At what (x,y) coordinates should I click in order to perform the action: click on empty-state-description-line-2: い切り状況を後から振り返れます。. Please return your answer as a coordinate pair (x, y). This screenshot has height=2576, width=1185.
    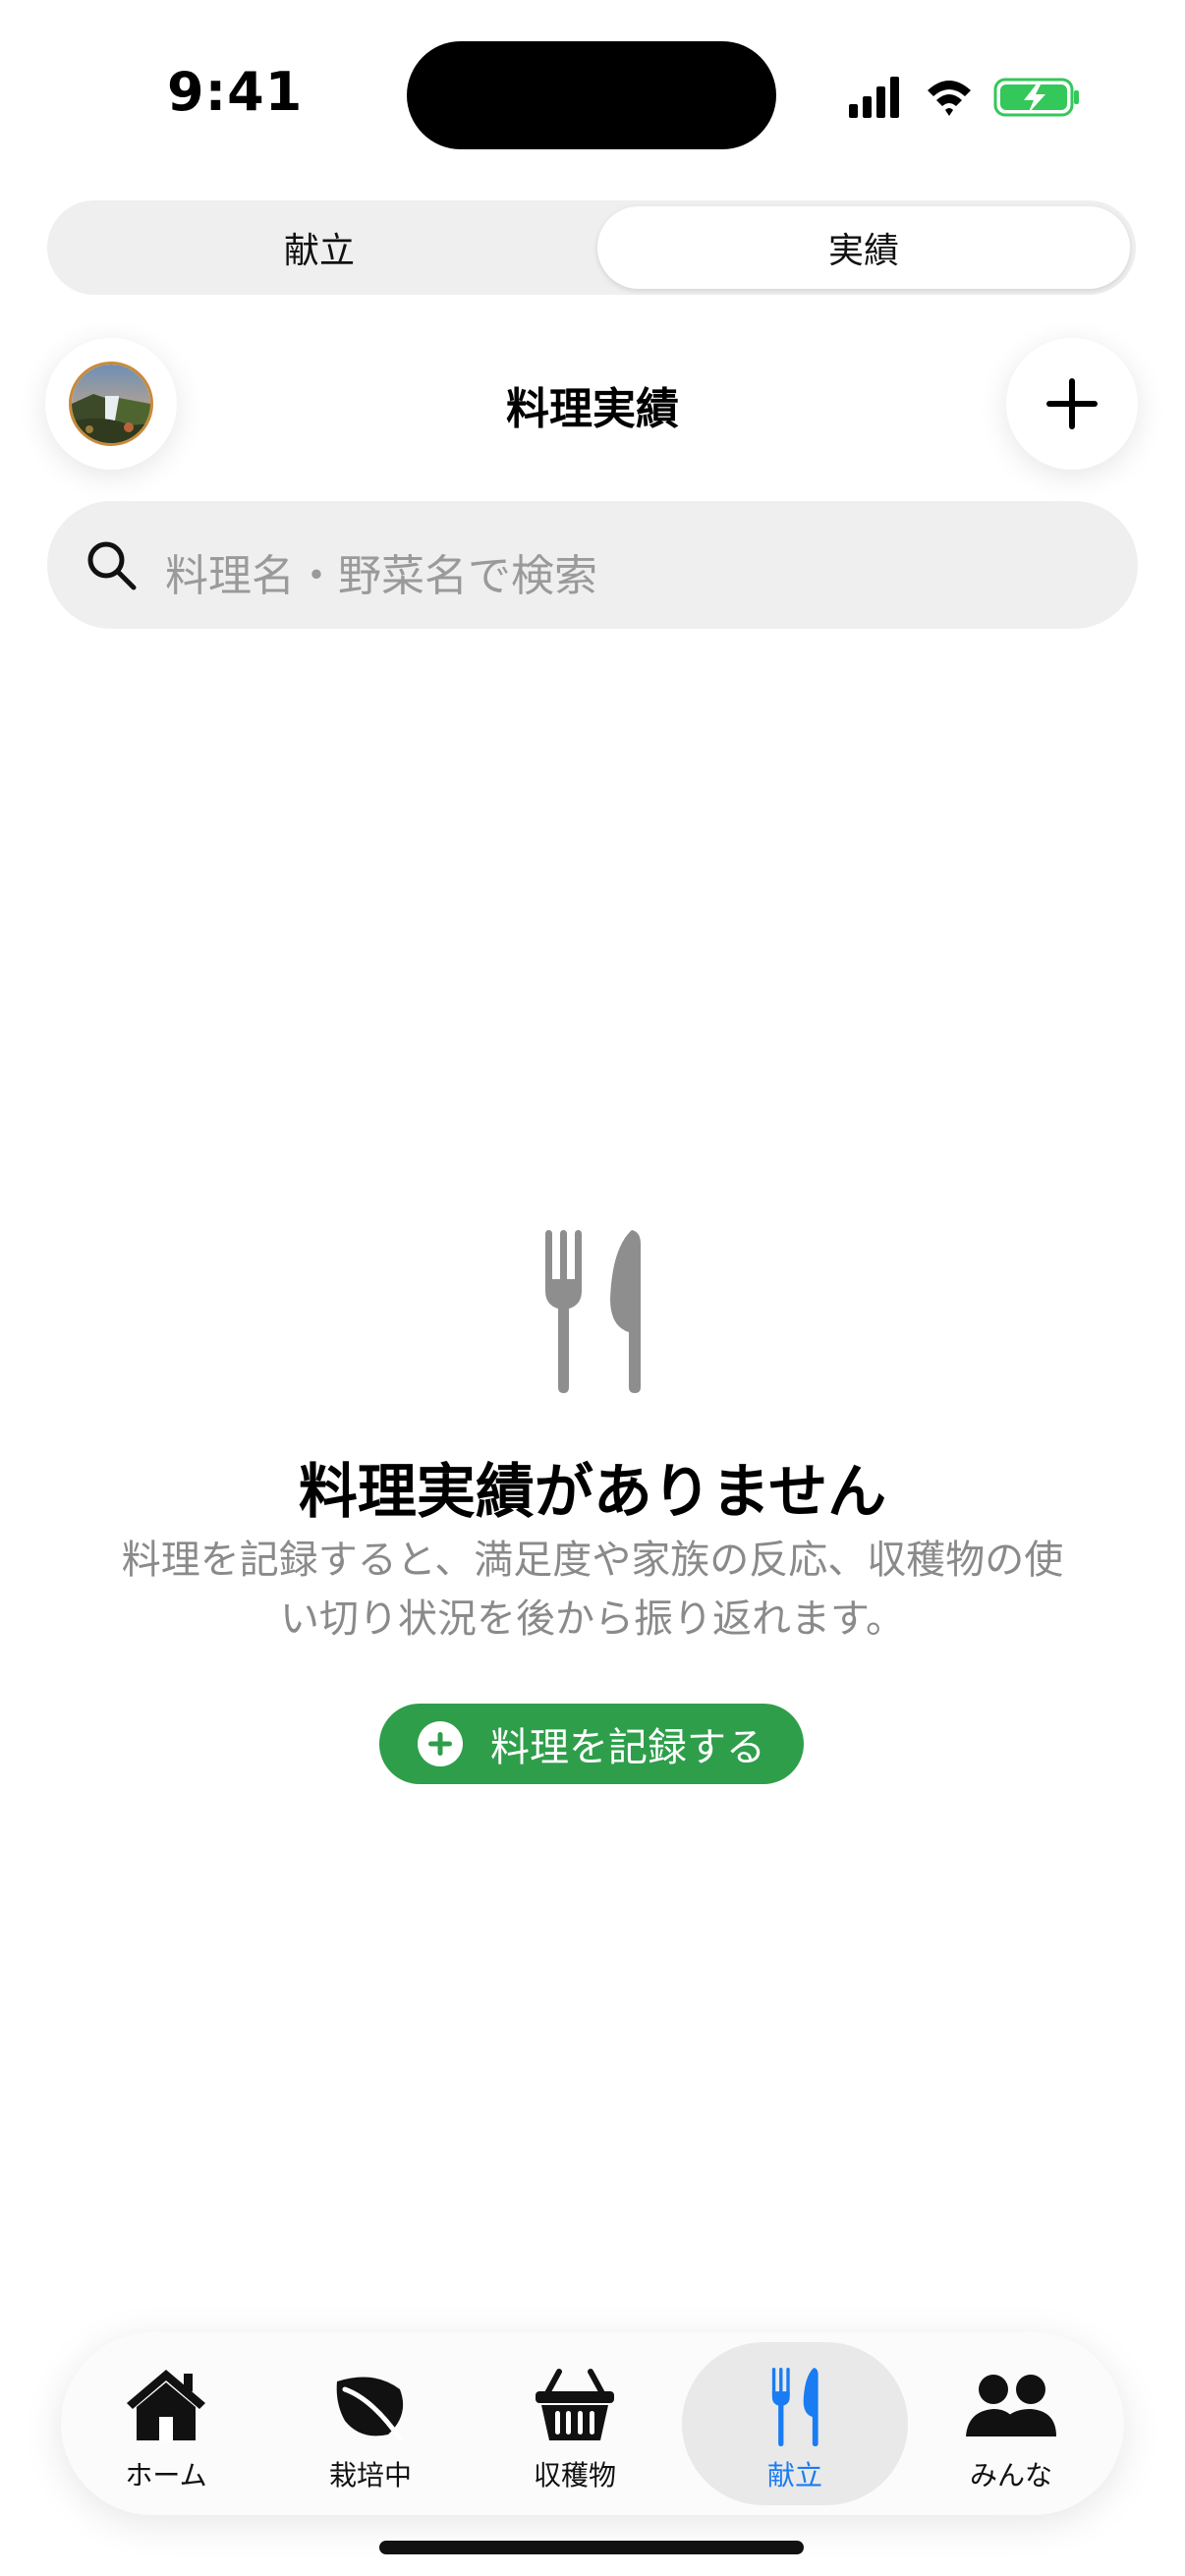
    Looking at the image, I should click on (592, 1619).